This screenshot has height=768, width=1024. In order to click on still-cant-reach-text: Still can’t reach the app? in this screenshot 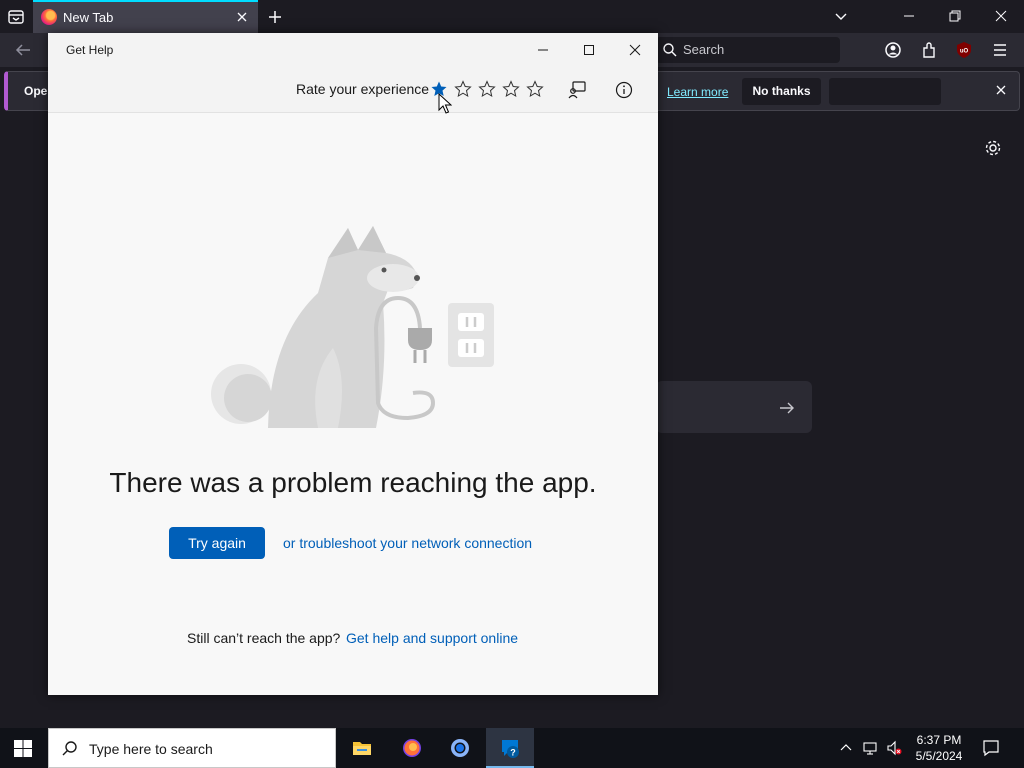, I will do `click(264, 638)`.